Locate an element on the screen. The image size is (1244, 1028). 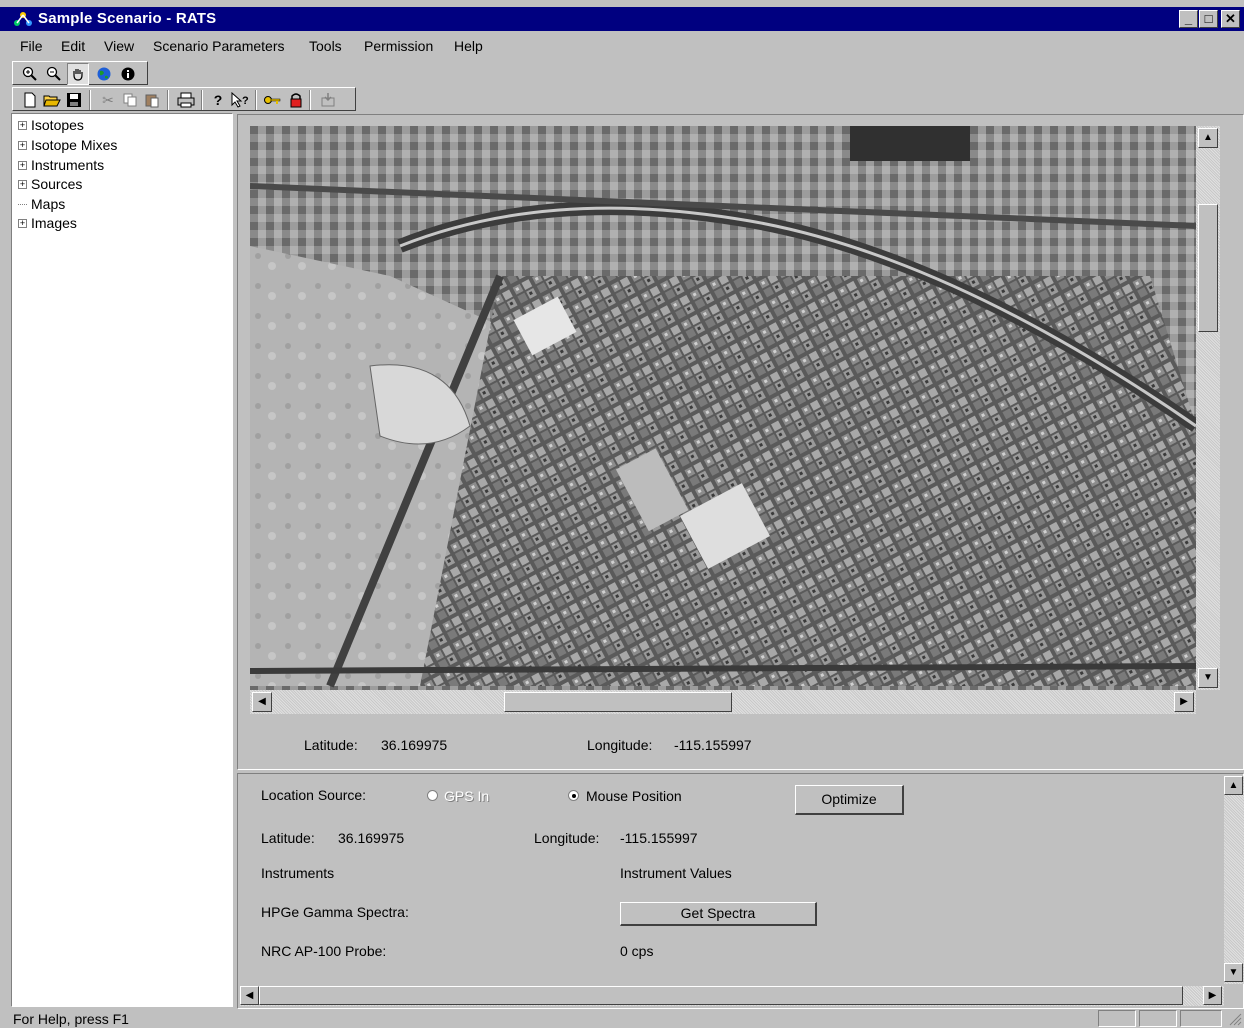
tree-connector is located at coordinates (22, 204).